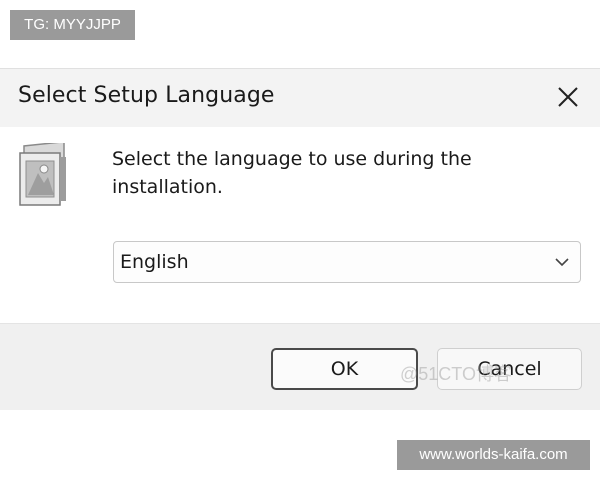 This screenshot has height=480, width=600. I want to click on watermark-tag-bottom: www.worlds-kaifa.com, so click(493, 455).